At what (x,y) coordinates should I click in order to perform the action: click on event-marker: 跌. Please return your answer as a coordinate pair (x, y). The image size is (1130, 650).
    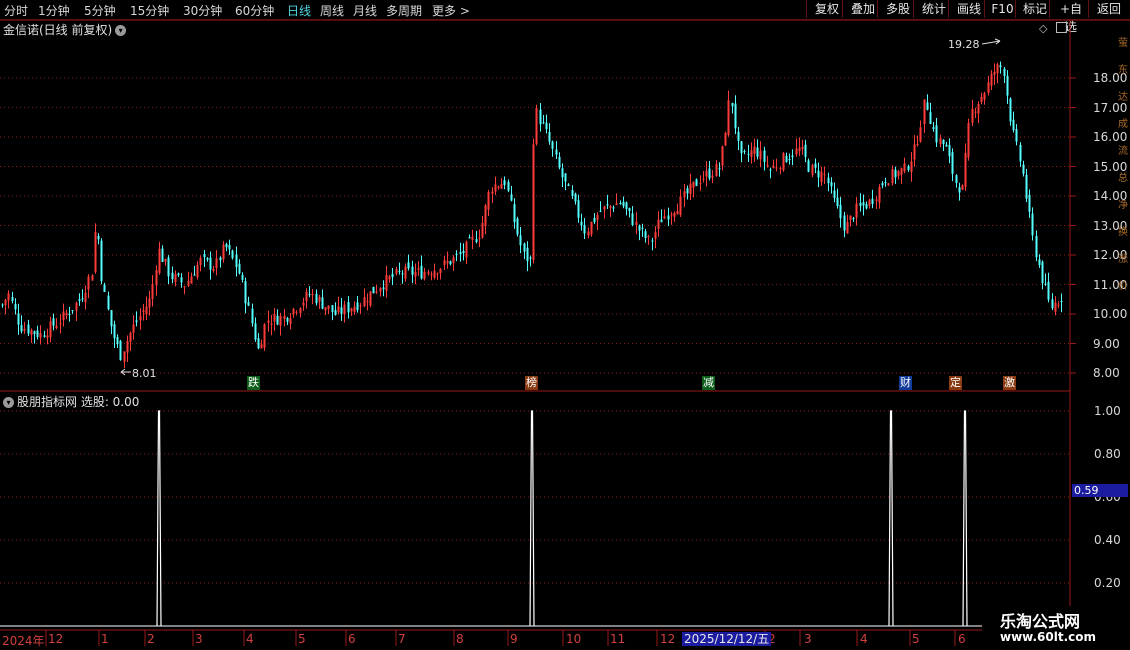
    Looking at the image, I should click on (253, 383).